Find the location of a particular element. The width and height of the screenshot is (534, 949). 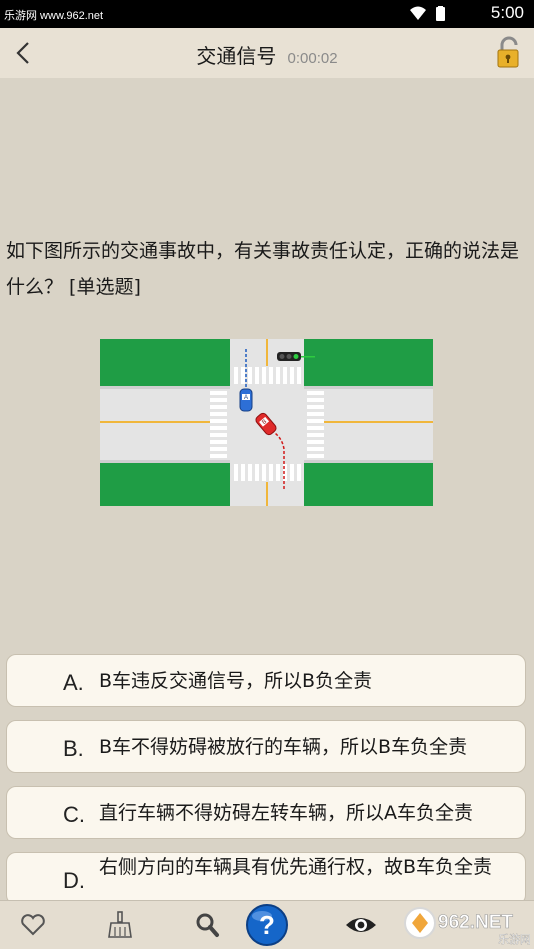

watermark-brand: 962.NET is located at coordinates (475, 922).